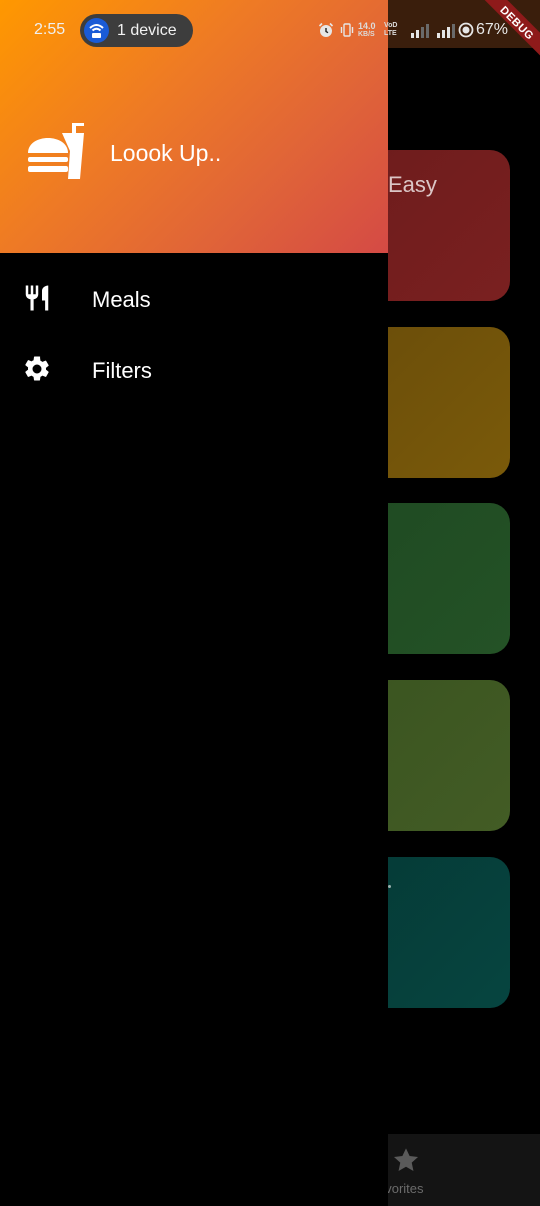  What do you see at coordinates (406, 1160) in the screenshot?
I see `star-icon` at bounding box center [406, 1160].